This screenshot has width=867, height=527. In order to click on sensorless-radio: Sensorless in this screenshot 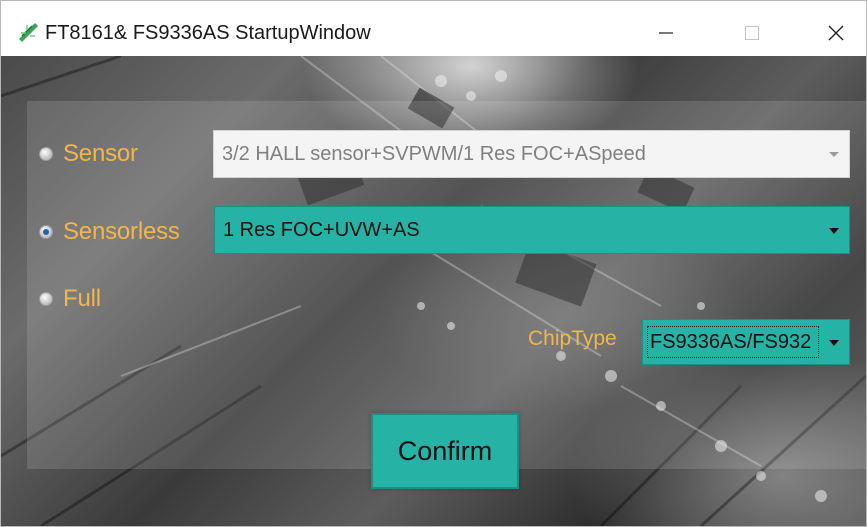, I will do `click(109, 232)`.